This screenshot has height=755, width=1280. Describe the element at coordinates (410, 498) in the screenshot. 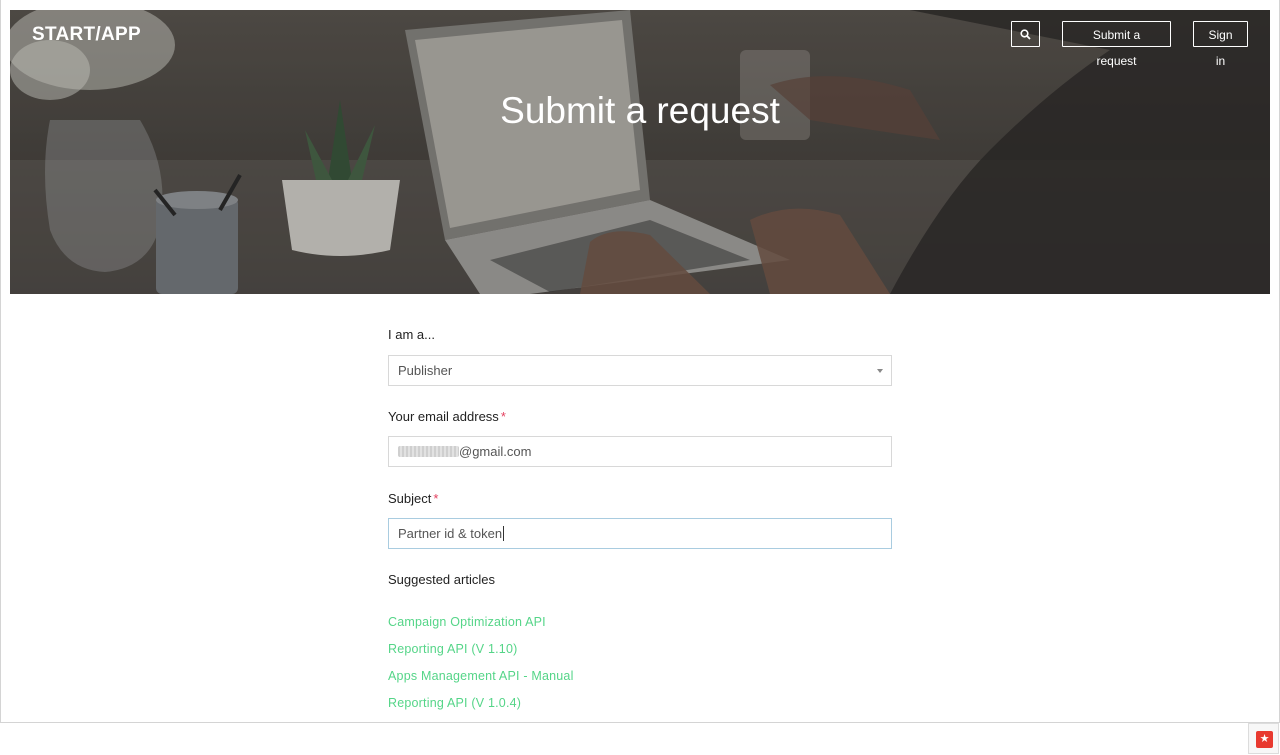

I see `subject-label-text: Subject` at that location.